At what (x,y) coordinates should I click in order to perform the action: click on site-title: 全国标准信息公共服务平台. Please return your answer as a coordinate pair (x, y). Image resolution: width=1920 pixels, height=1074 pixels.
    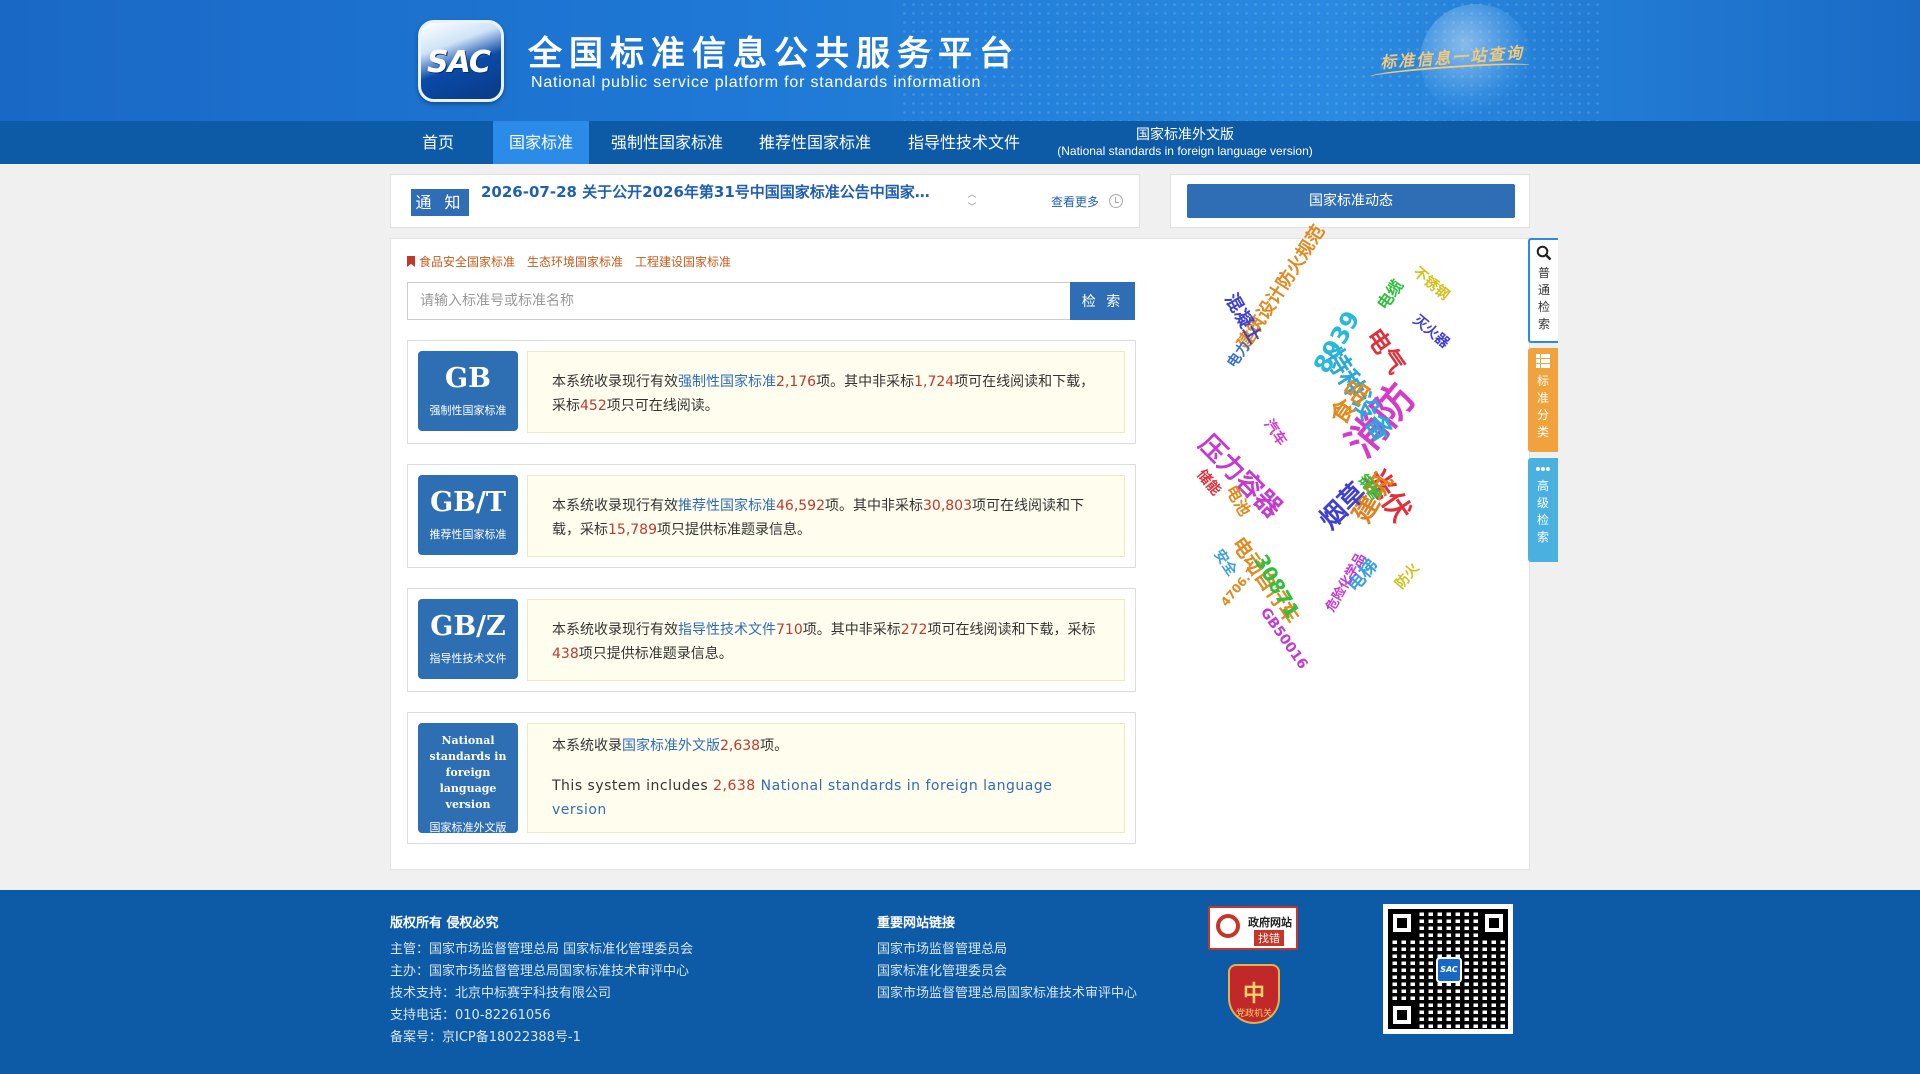
    Looking at the image, I should click on (774, 54).